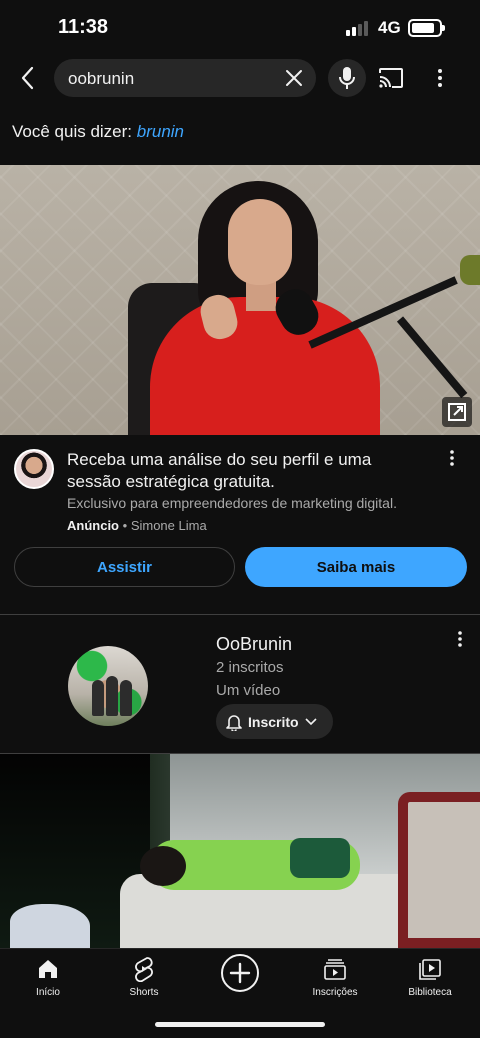 The image size is (480, 1038). What do you see at coordinates (335, 969) in the screenshot?
I see `subscriptions-icon` at bounding box center [335, 969].